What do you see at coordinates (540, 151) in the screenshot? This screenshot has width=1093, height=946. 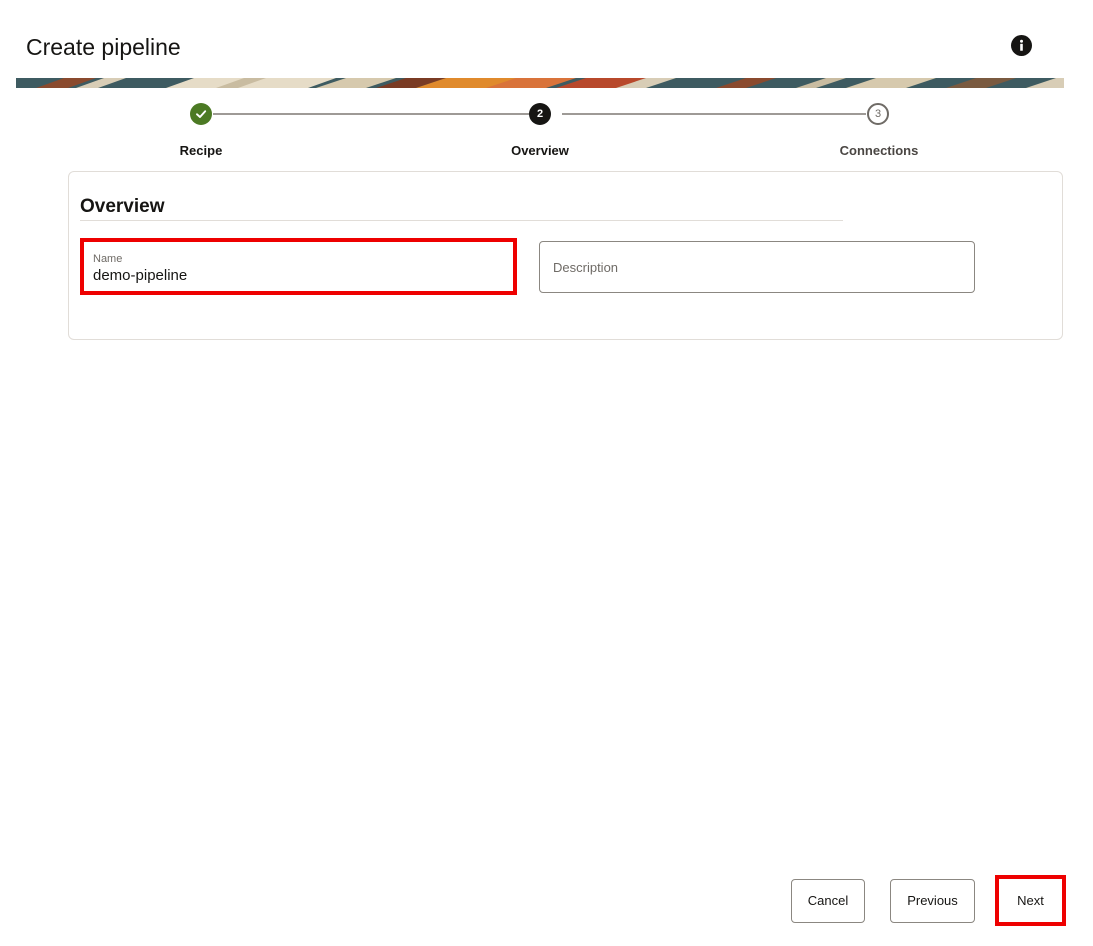 I see `step-overview-label: Overview` at bounding box center [540, 151].